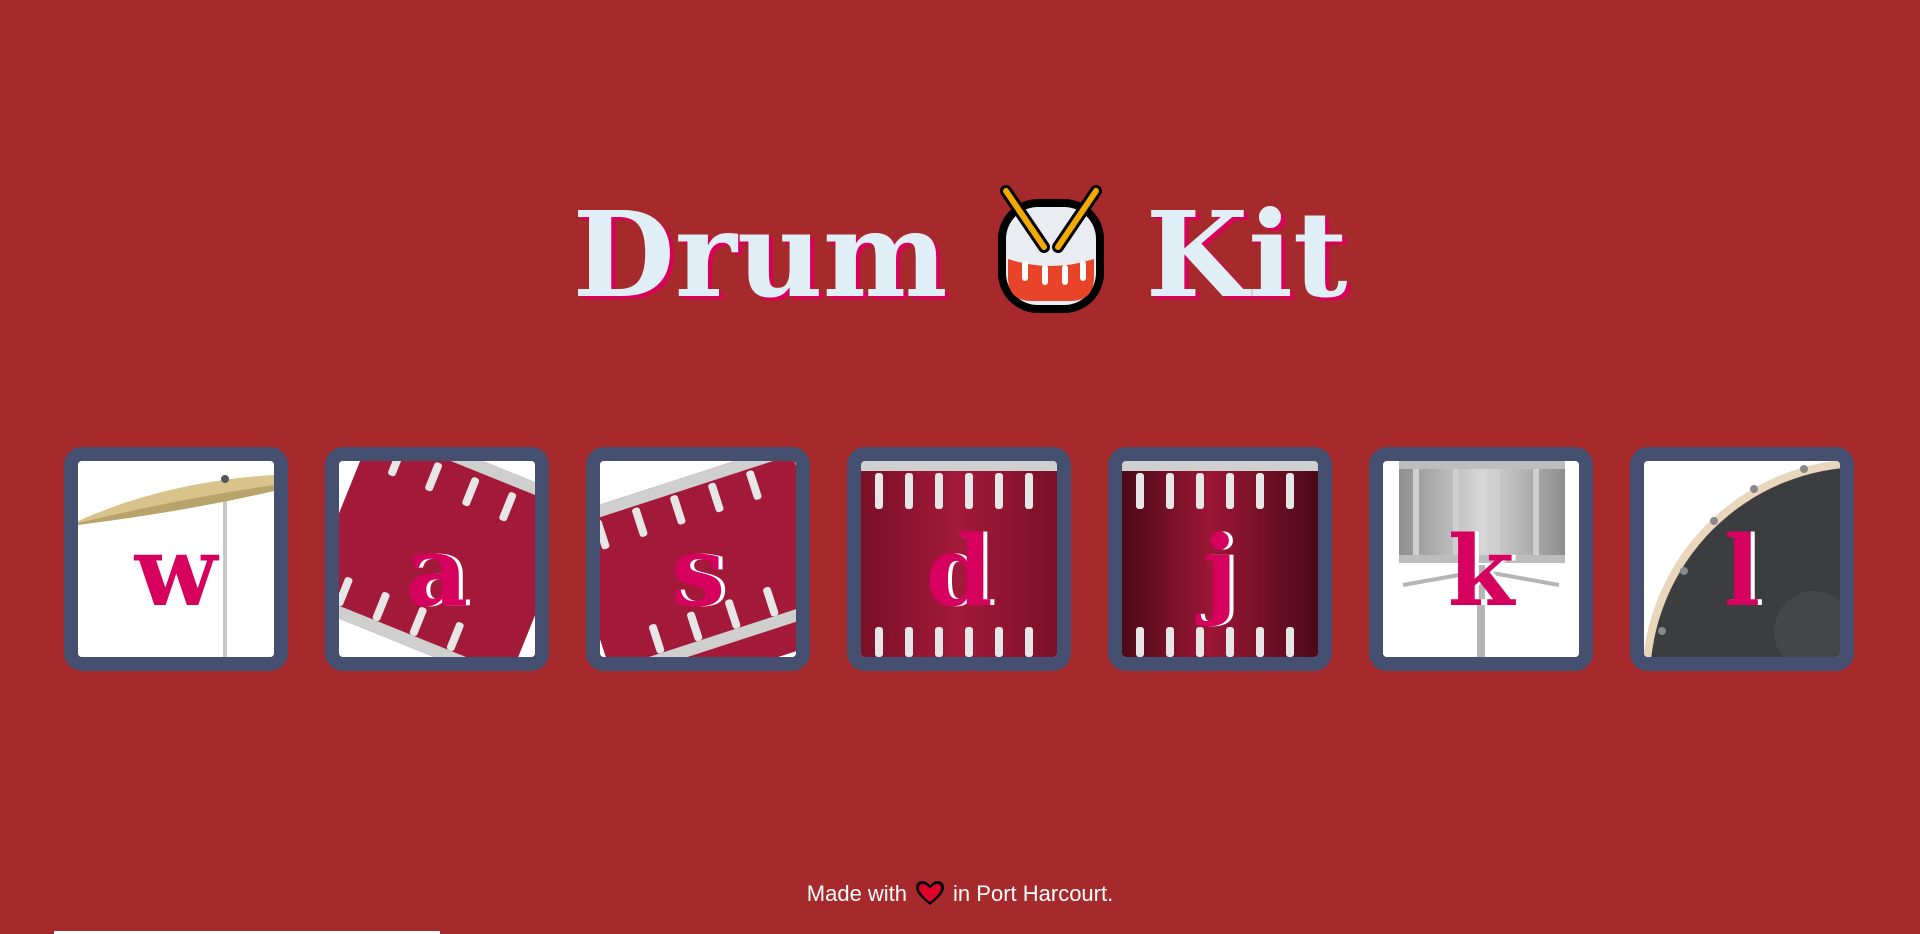  I want to click on drum-pad-w: w, so click(176, 559).